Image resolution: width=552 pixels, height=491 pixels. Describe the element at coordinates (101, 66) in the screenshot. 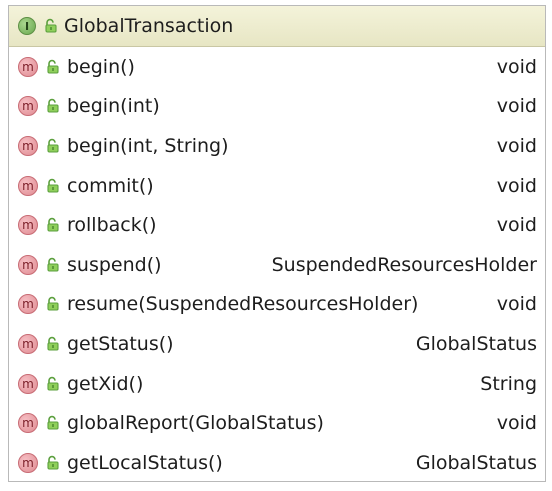

I see `method-signature: begin()` at that location.